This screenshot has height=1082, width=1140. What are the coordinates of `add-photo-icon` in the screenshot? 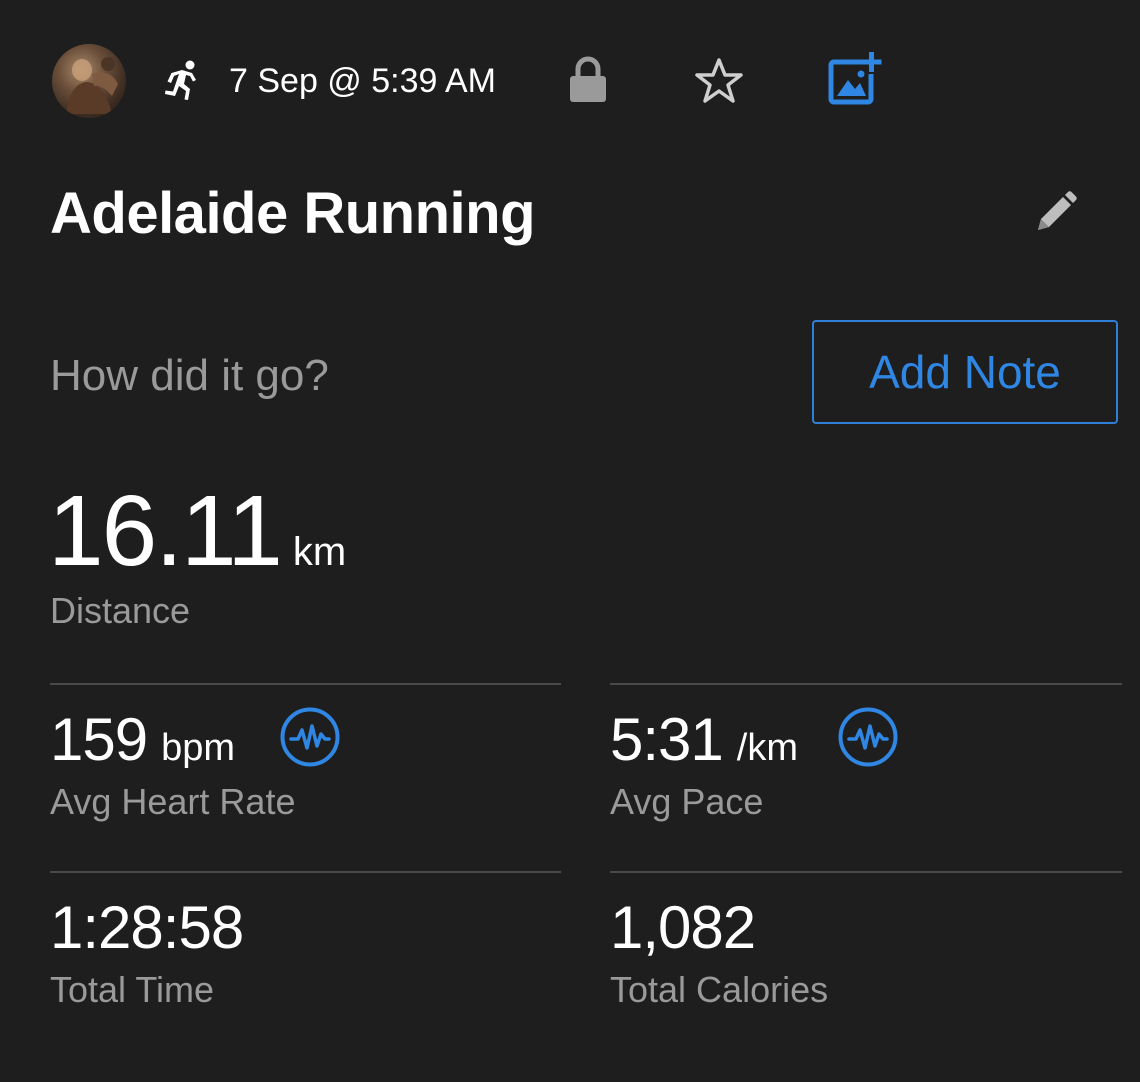 It's located at (854, 78).